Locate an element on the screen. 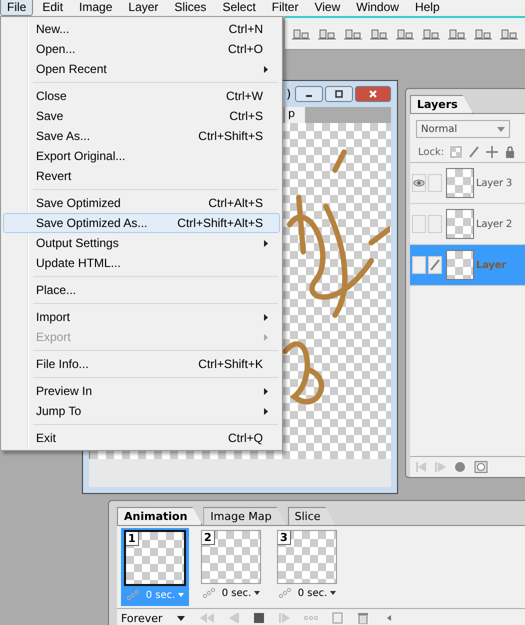 The image size is (525, 625). menu-title: Image is located at coordinates (96, 8).